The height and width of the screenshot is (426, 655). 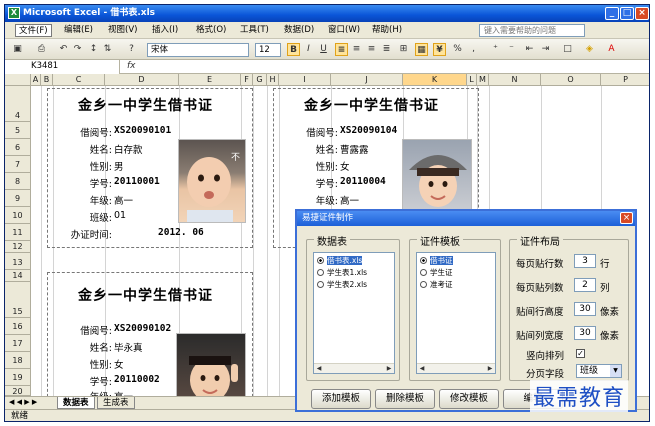 What do you see at coordinates (18, 198) in the screenshot?
I see `row-header: 9` at bounding box center [18, 198].